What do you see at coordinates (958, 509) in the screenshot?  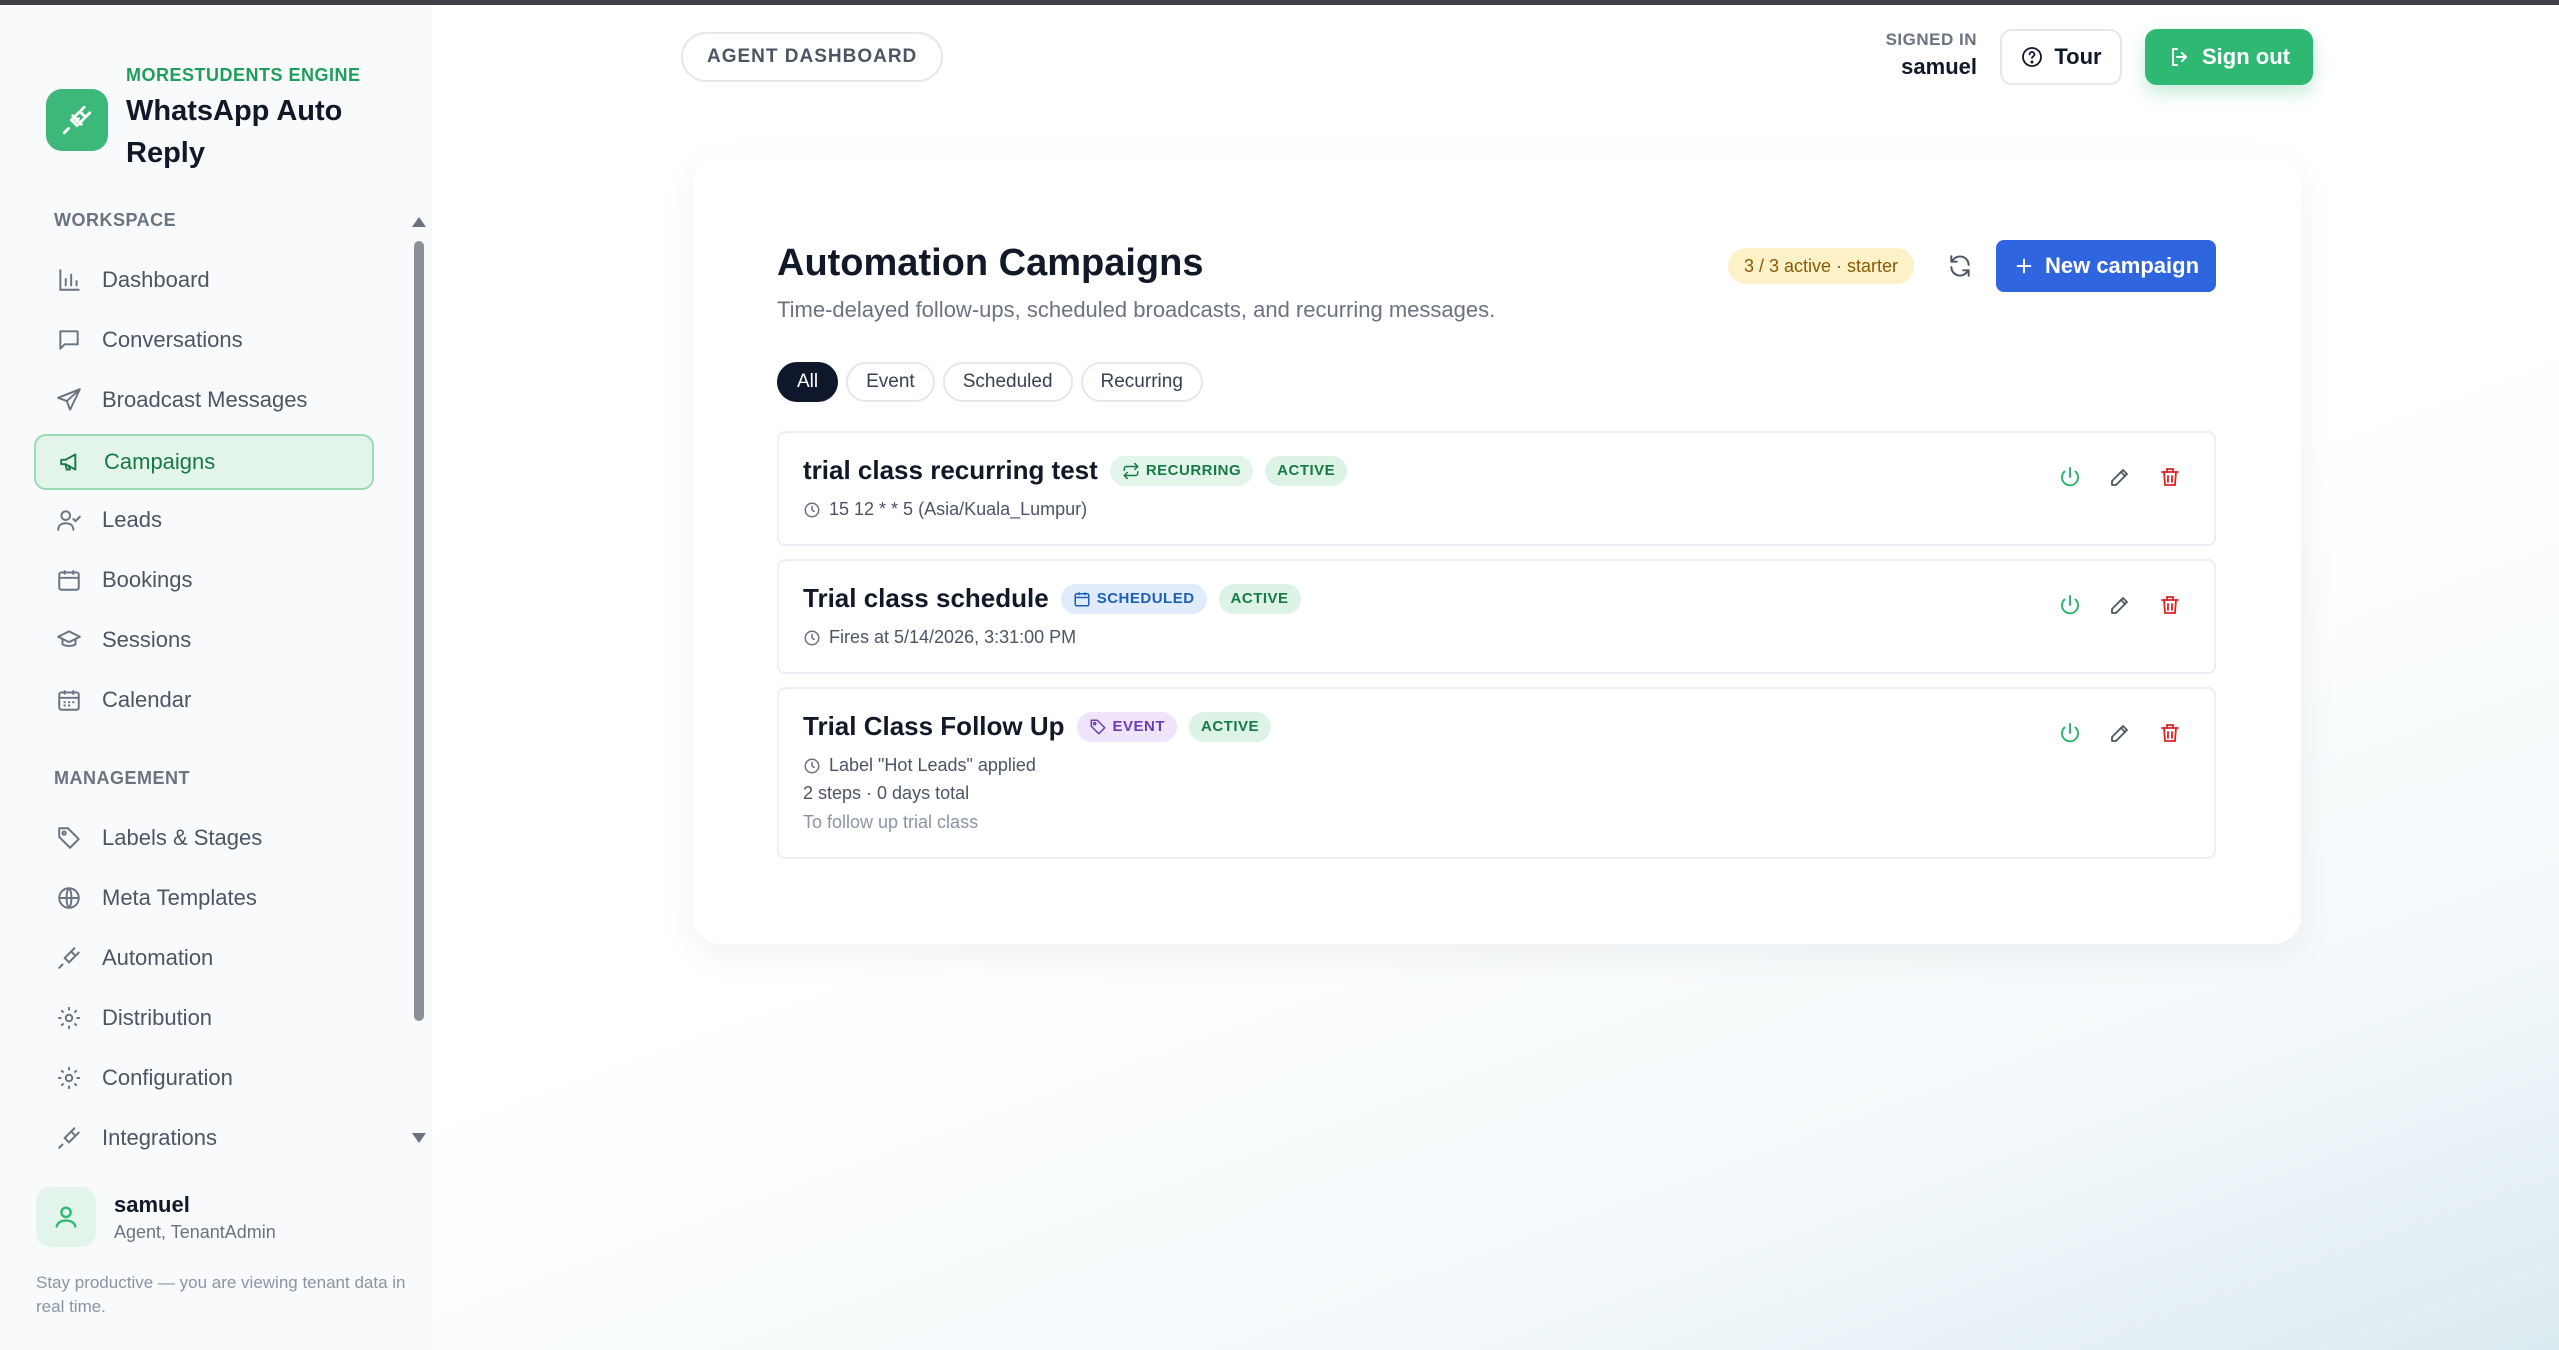 I see `campaign-schedule-text: 15 12 * * 5 (Asia/Kuala_Lumpur)` at bounding box center [958, 509].